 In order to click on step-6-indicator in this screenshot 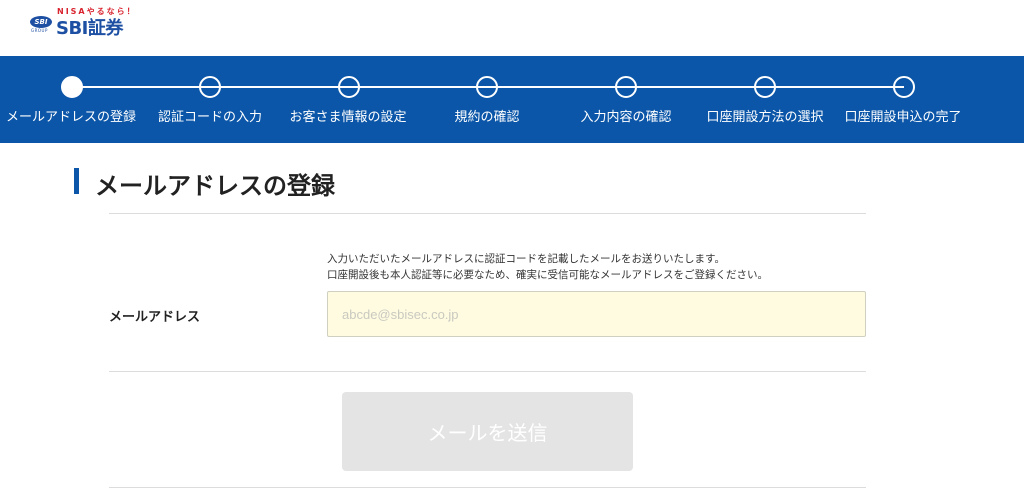, I will do `click(765, 87)`.